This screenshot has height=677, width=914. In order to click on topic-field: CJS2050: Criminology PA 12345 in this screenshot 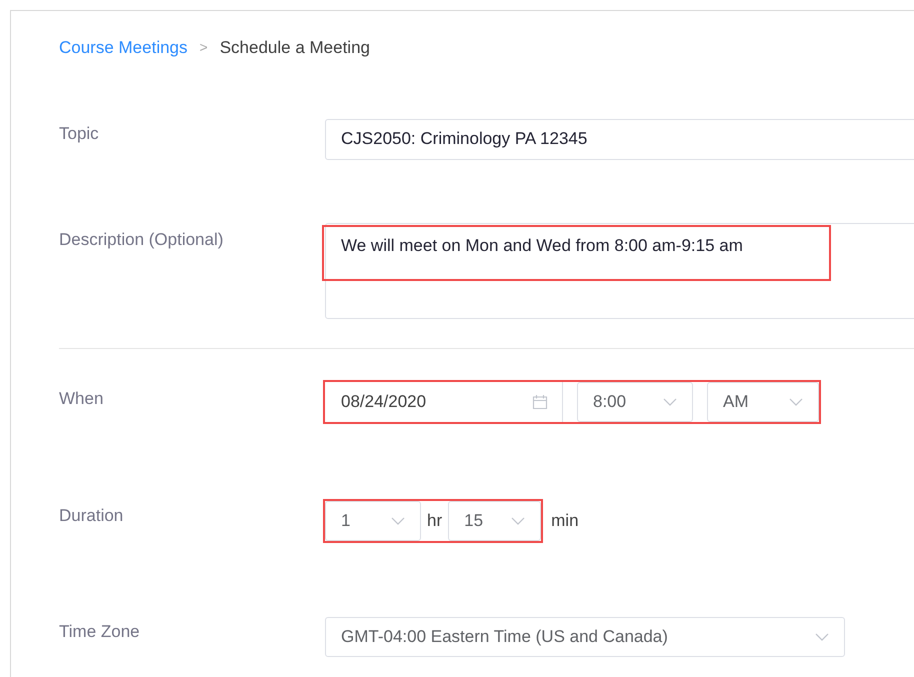, I will do `click(619, 139)`.